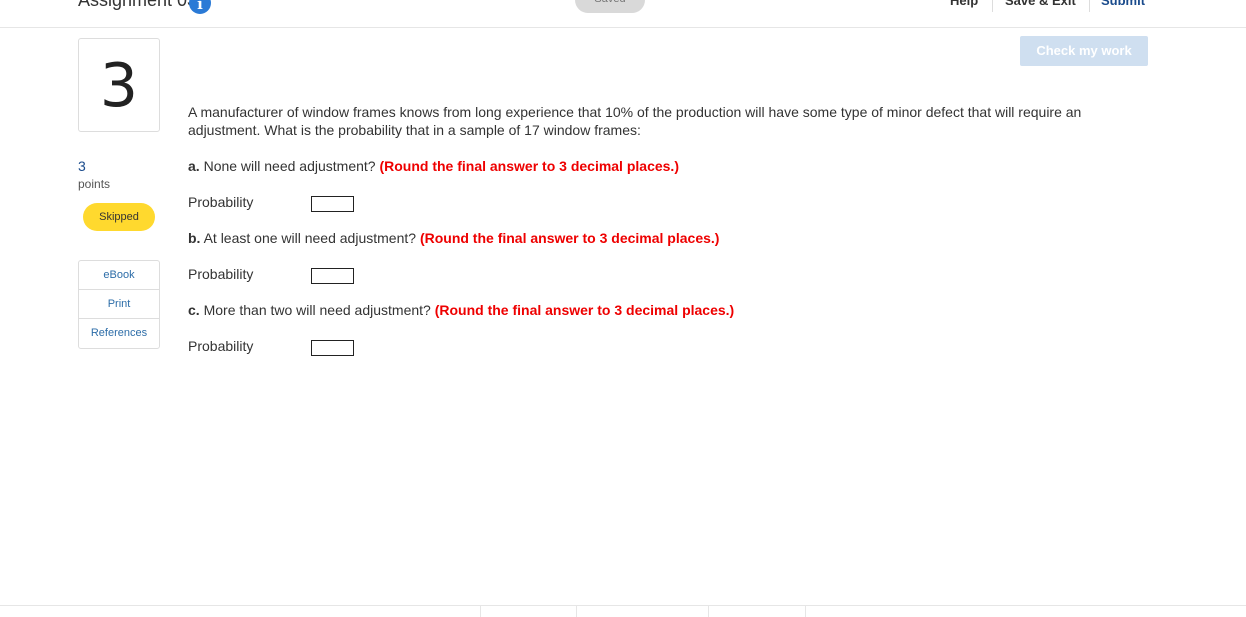  I want to click on submit-link: Submit, so click(1123, 4).